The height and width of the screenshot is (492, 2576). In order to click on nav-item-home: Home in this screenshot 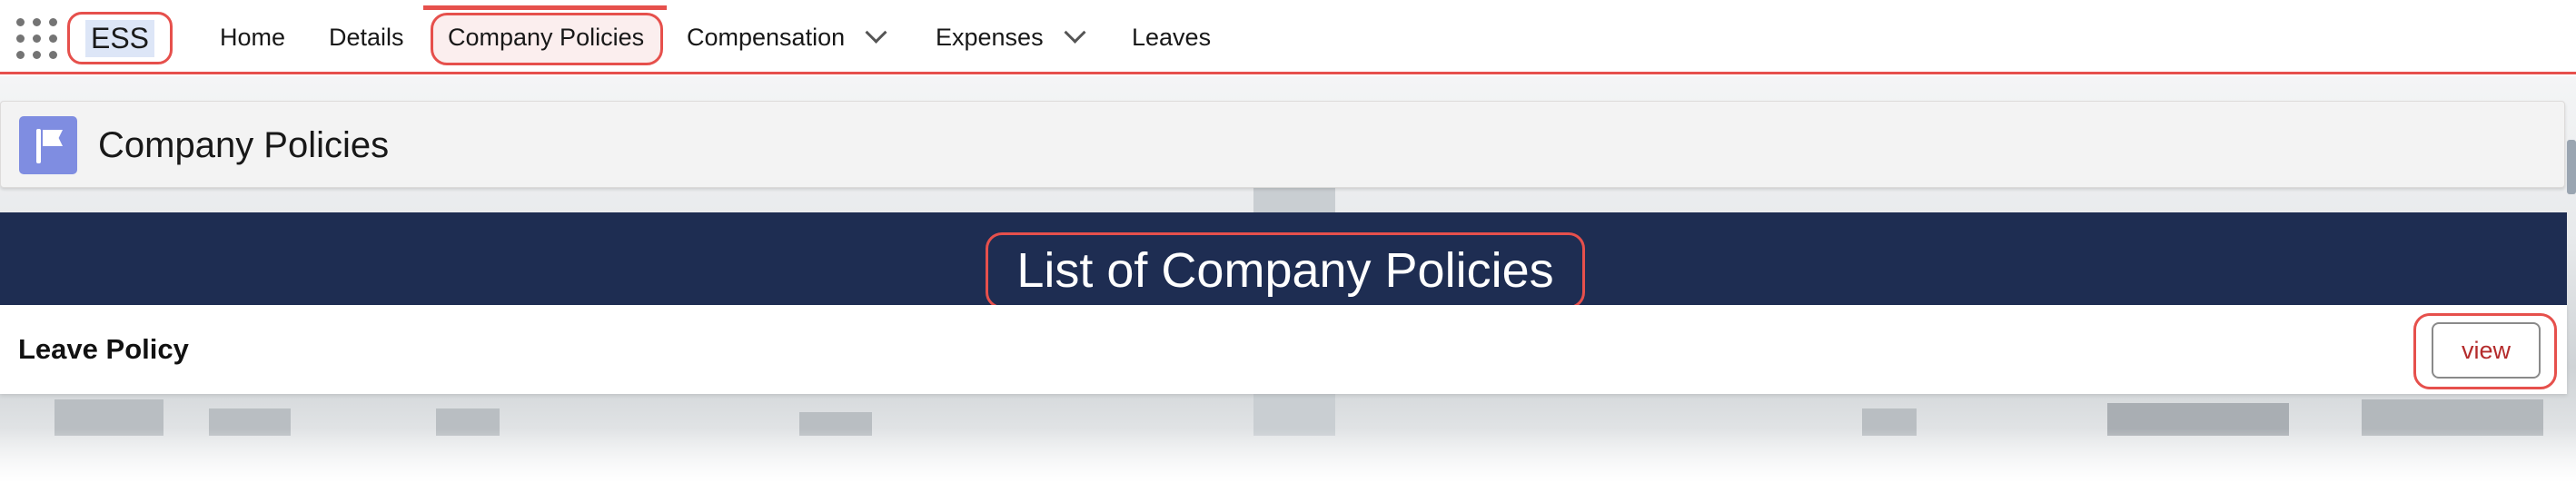, I will do `click(253, 37)`.